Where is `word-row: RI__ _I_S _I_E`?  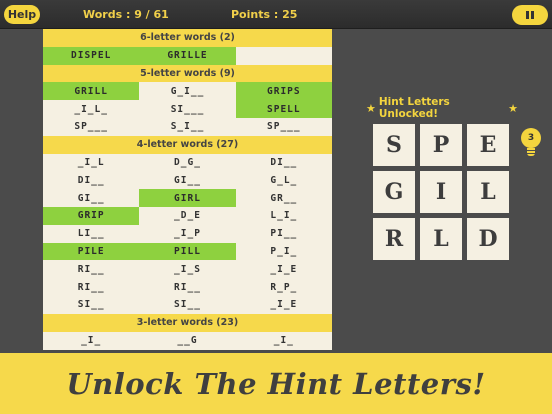
word-row: RI__ _I_S _I_E is located at coordinates (187, 269).